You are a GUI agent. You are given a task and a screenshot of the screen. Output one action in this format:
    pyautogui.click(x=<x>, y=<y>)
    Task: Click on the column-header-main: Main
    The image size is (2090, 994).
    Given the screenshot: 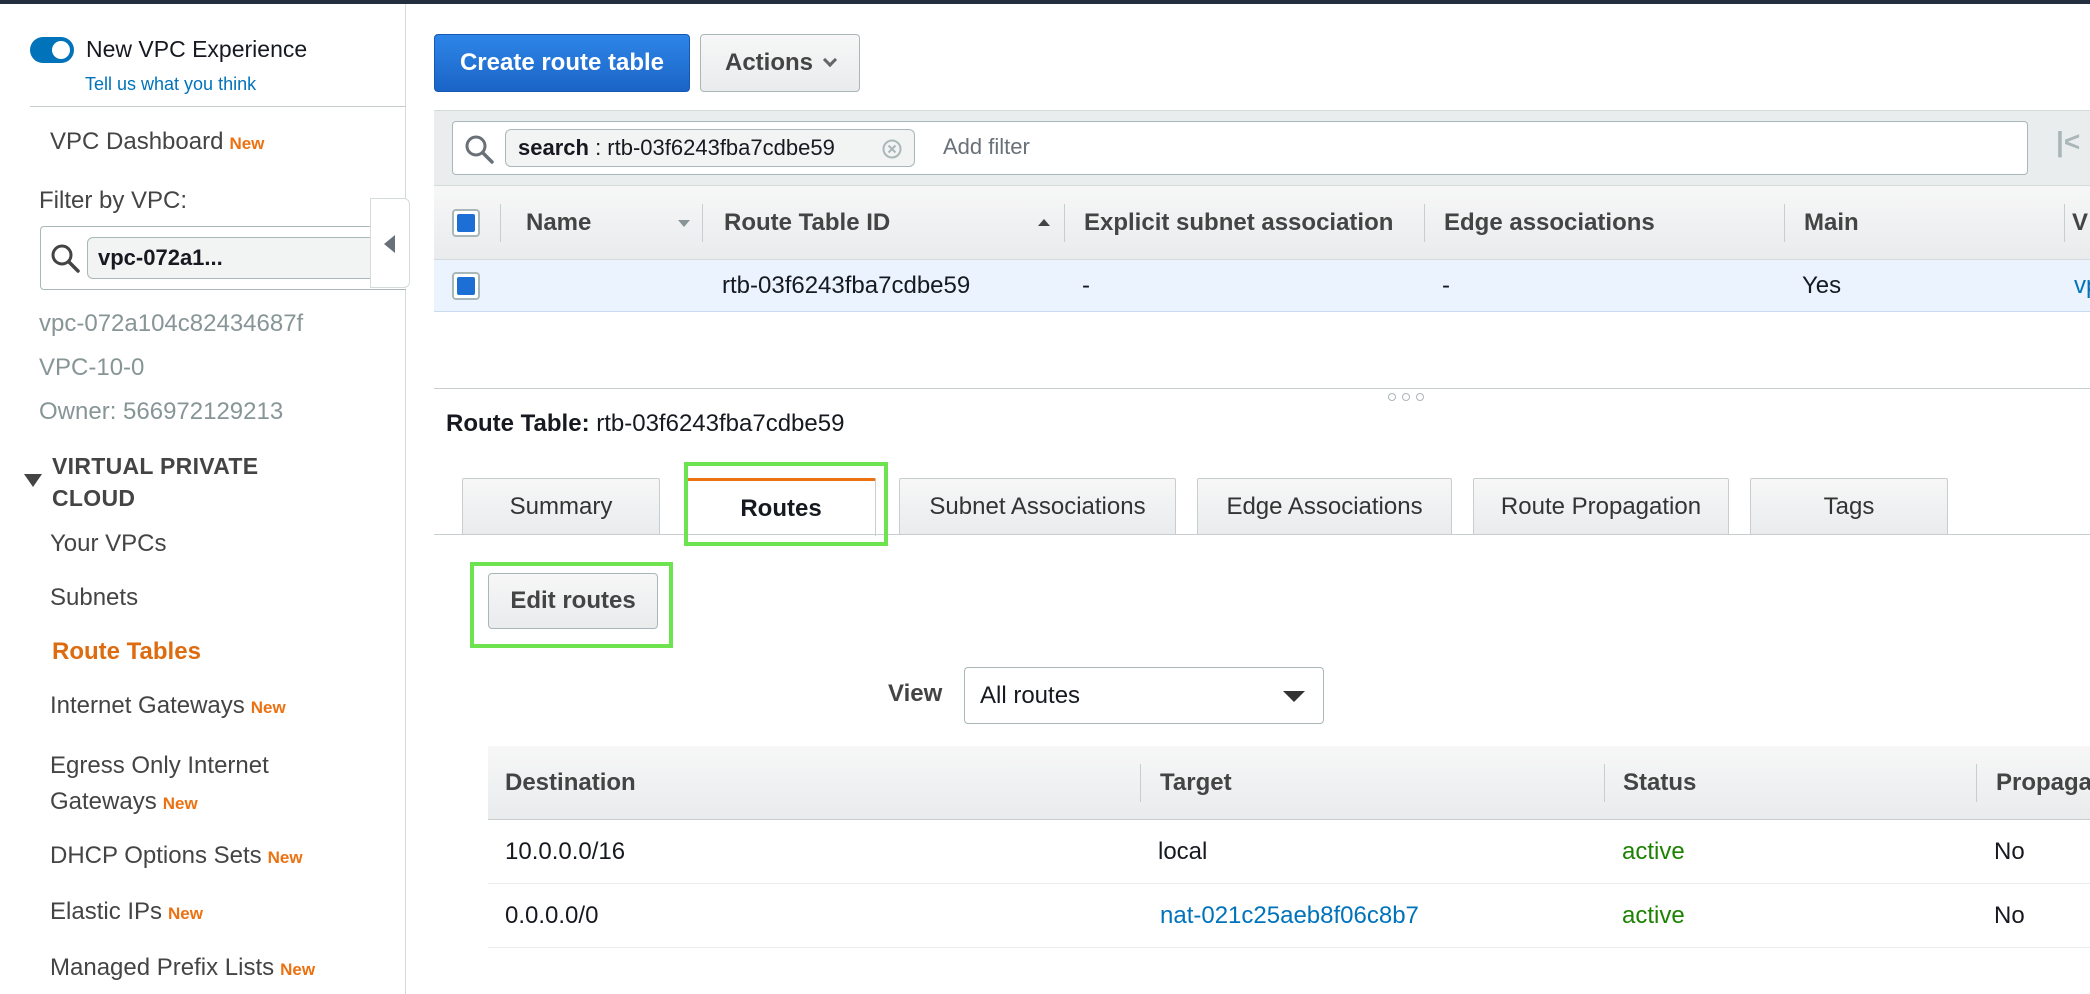 What is the action you would take?
    pyautogui.click(x=1831, y=223)
    